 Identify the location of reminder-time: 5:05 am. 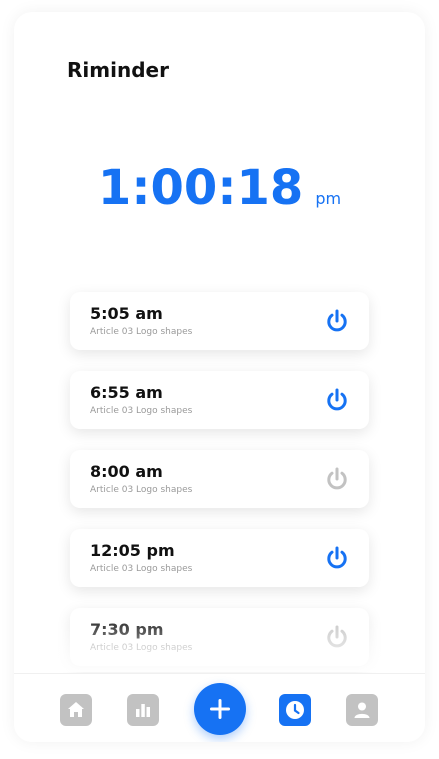
(126, 313).